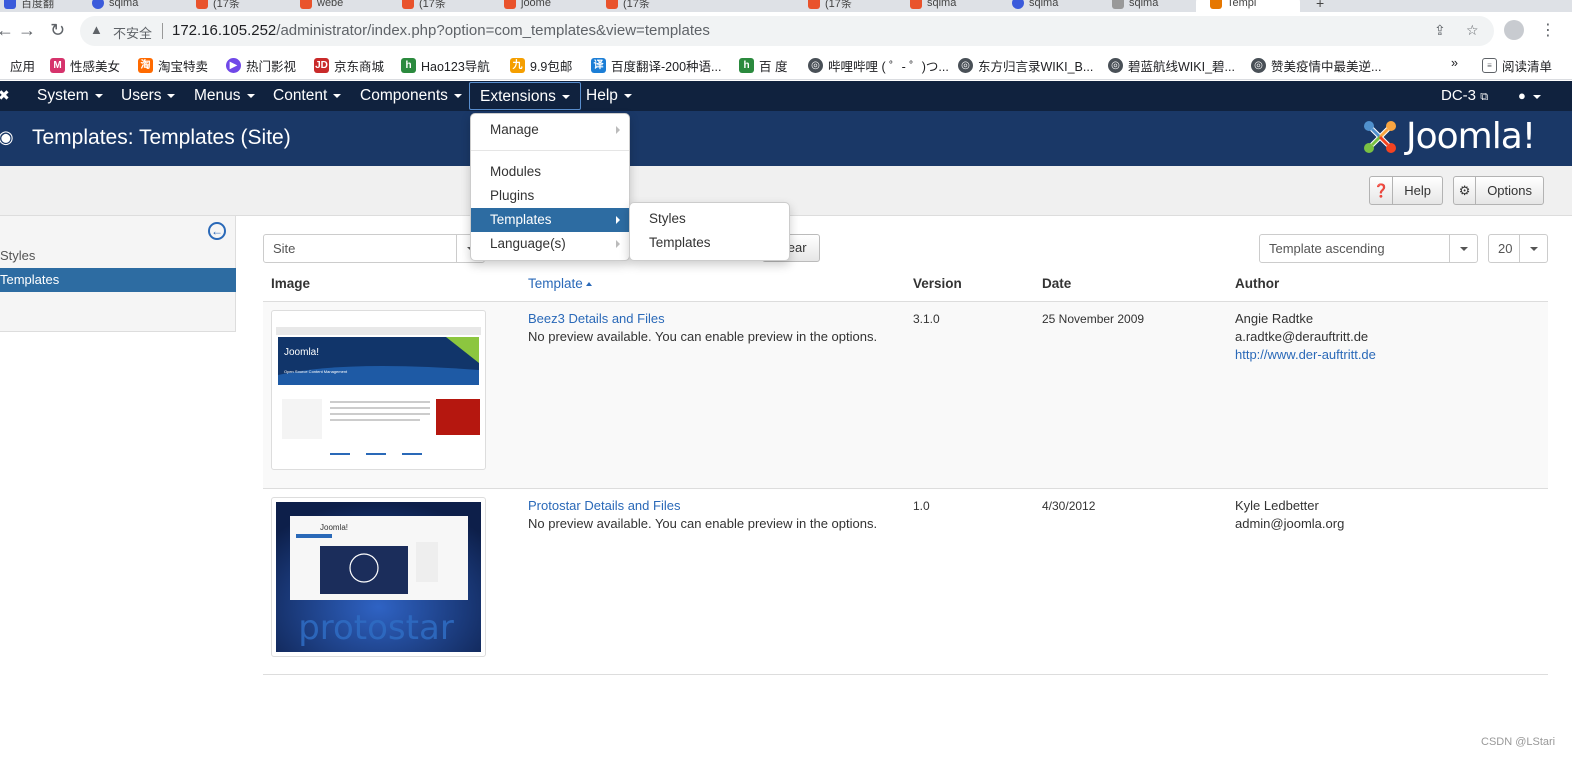  What do you see at coordinates (378, 390) in the screenshot?
I see `template-thumbnail-beez3: Joomla! Open Source Content Management` at bounding box center [378, 390].